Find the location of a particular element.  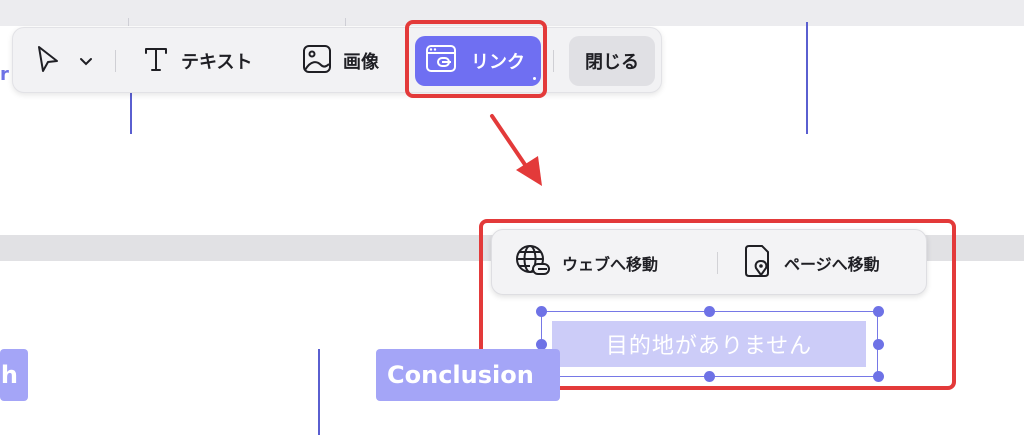

image-tool-button: 画像 is located at coordinates (349, 61).